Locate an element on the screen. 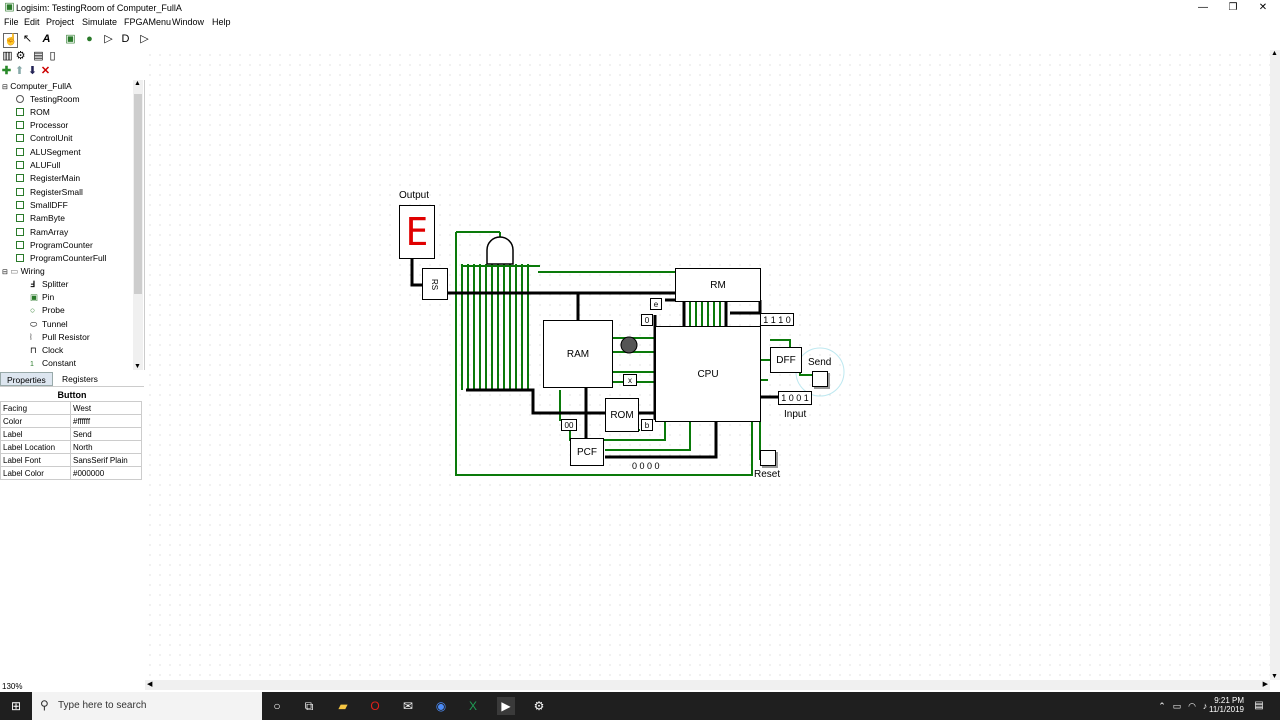 This screenshot has width=1280, height=720. led-indicator-icon is located at coordinates (629, 345).